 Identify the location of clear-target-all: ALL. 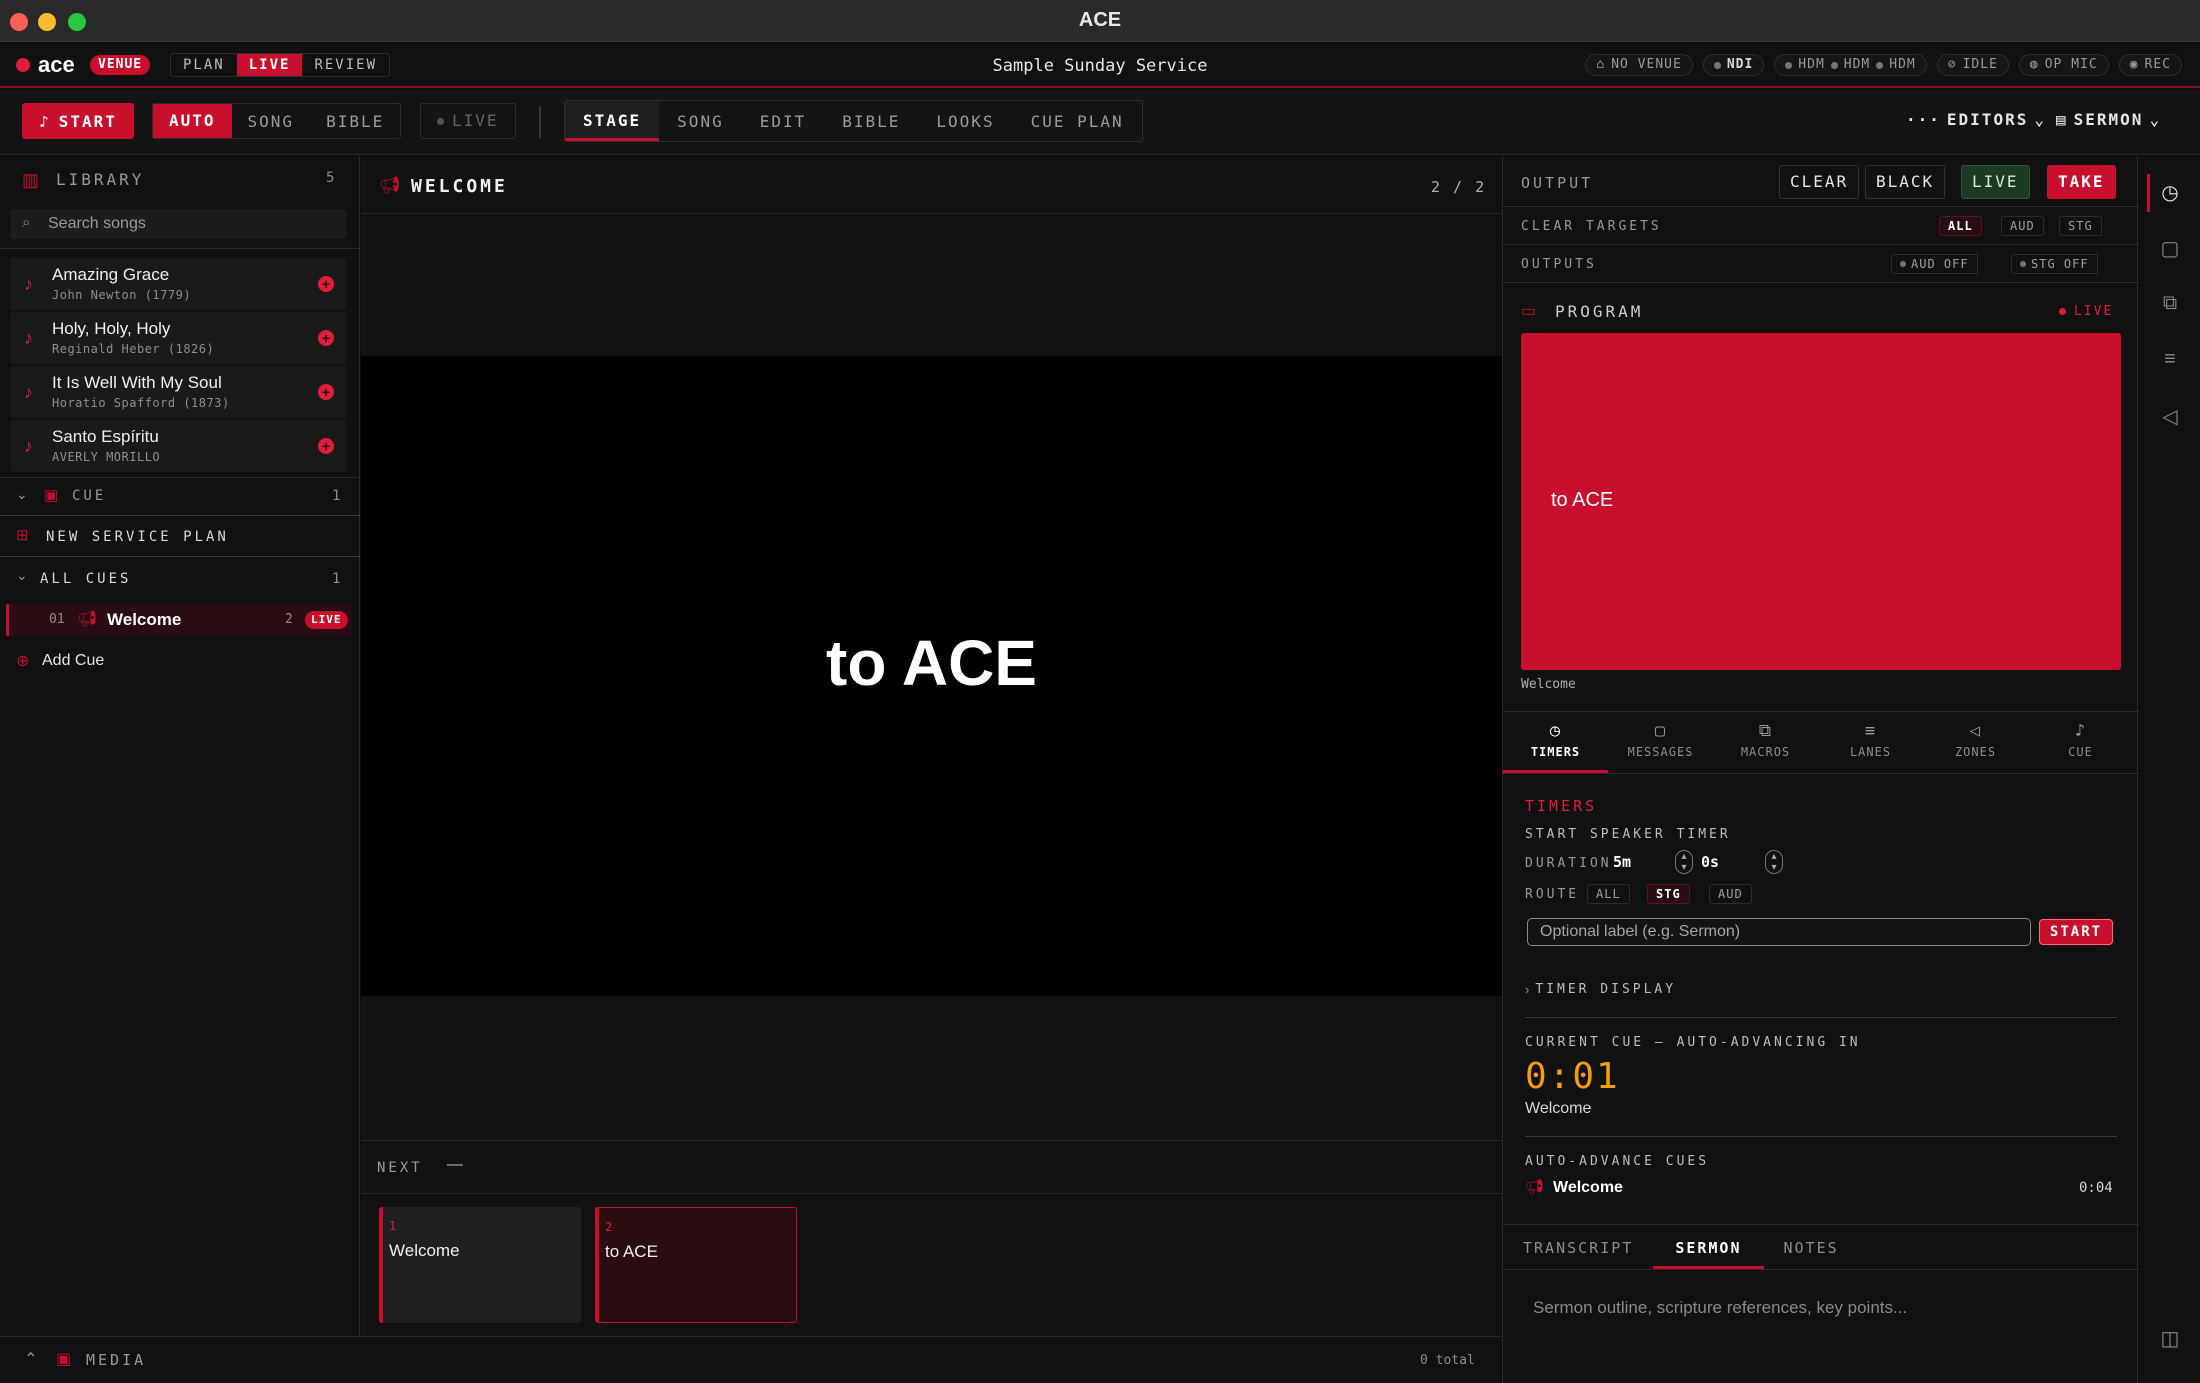
(1960, 226).